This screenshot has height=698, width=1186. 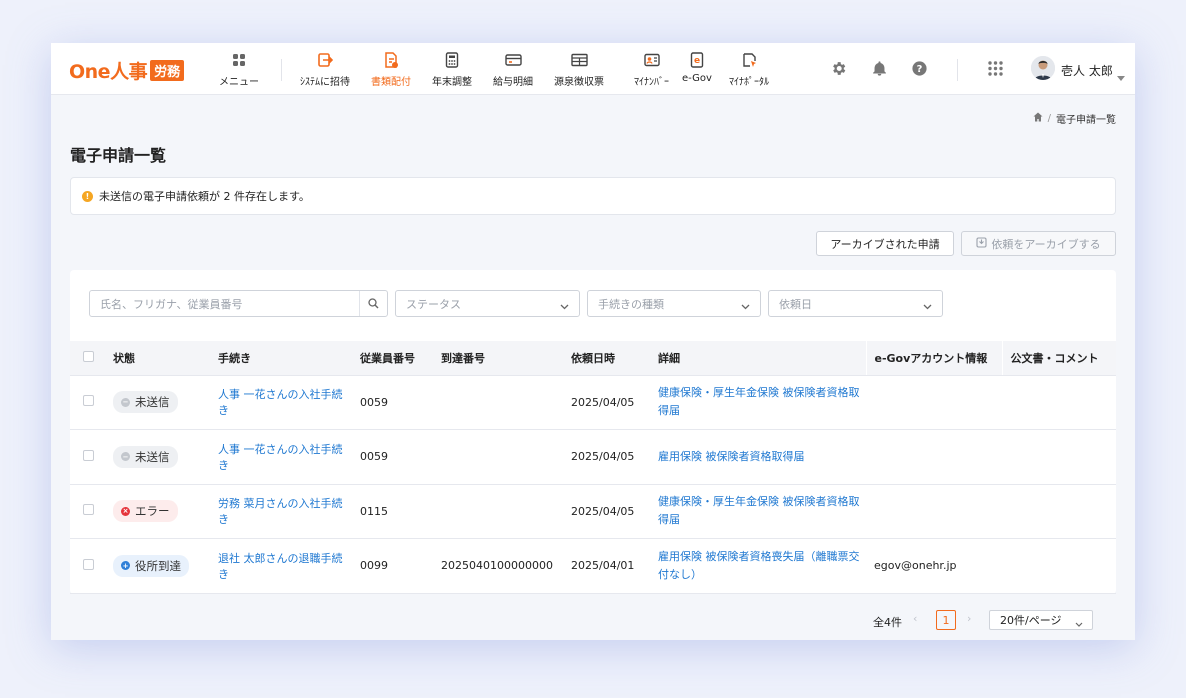 I want to click on employee-no: 0115, so click(x=392, y=511).